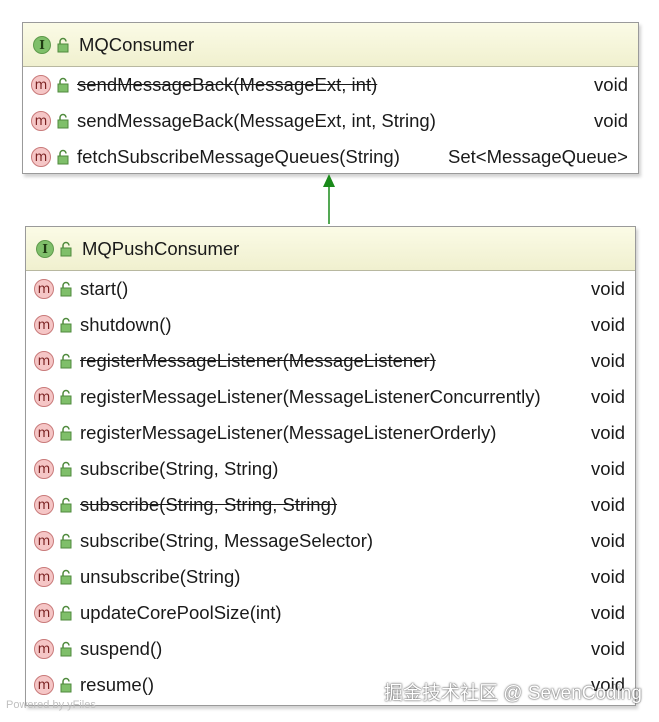 Image resolution: width=659 pixels, height=722 pixels. Describe the element at coordinates (330, 649) in the screenshot. I see `method-row: m suspend() void` at that location.